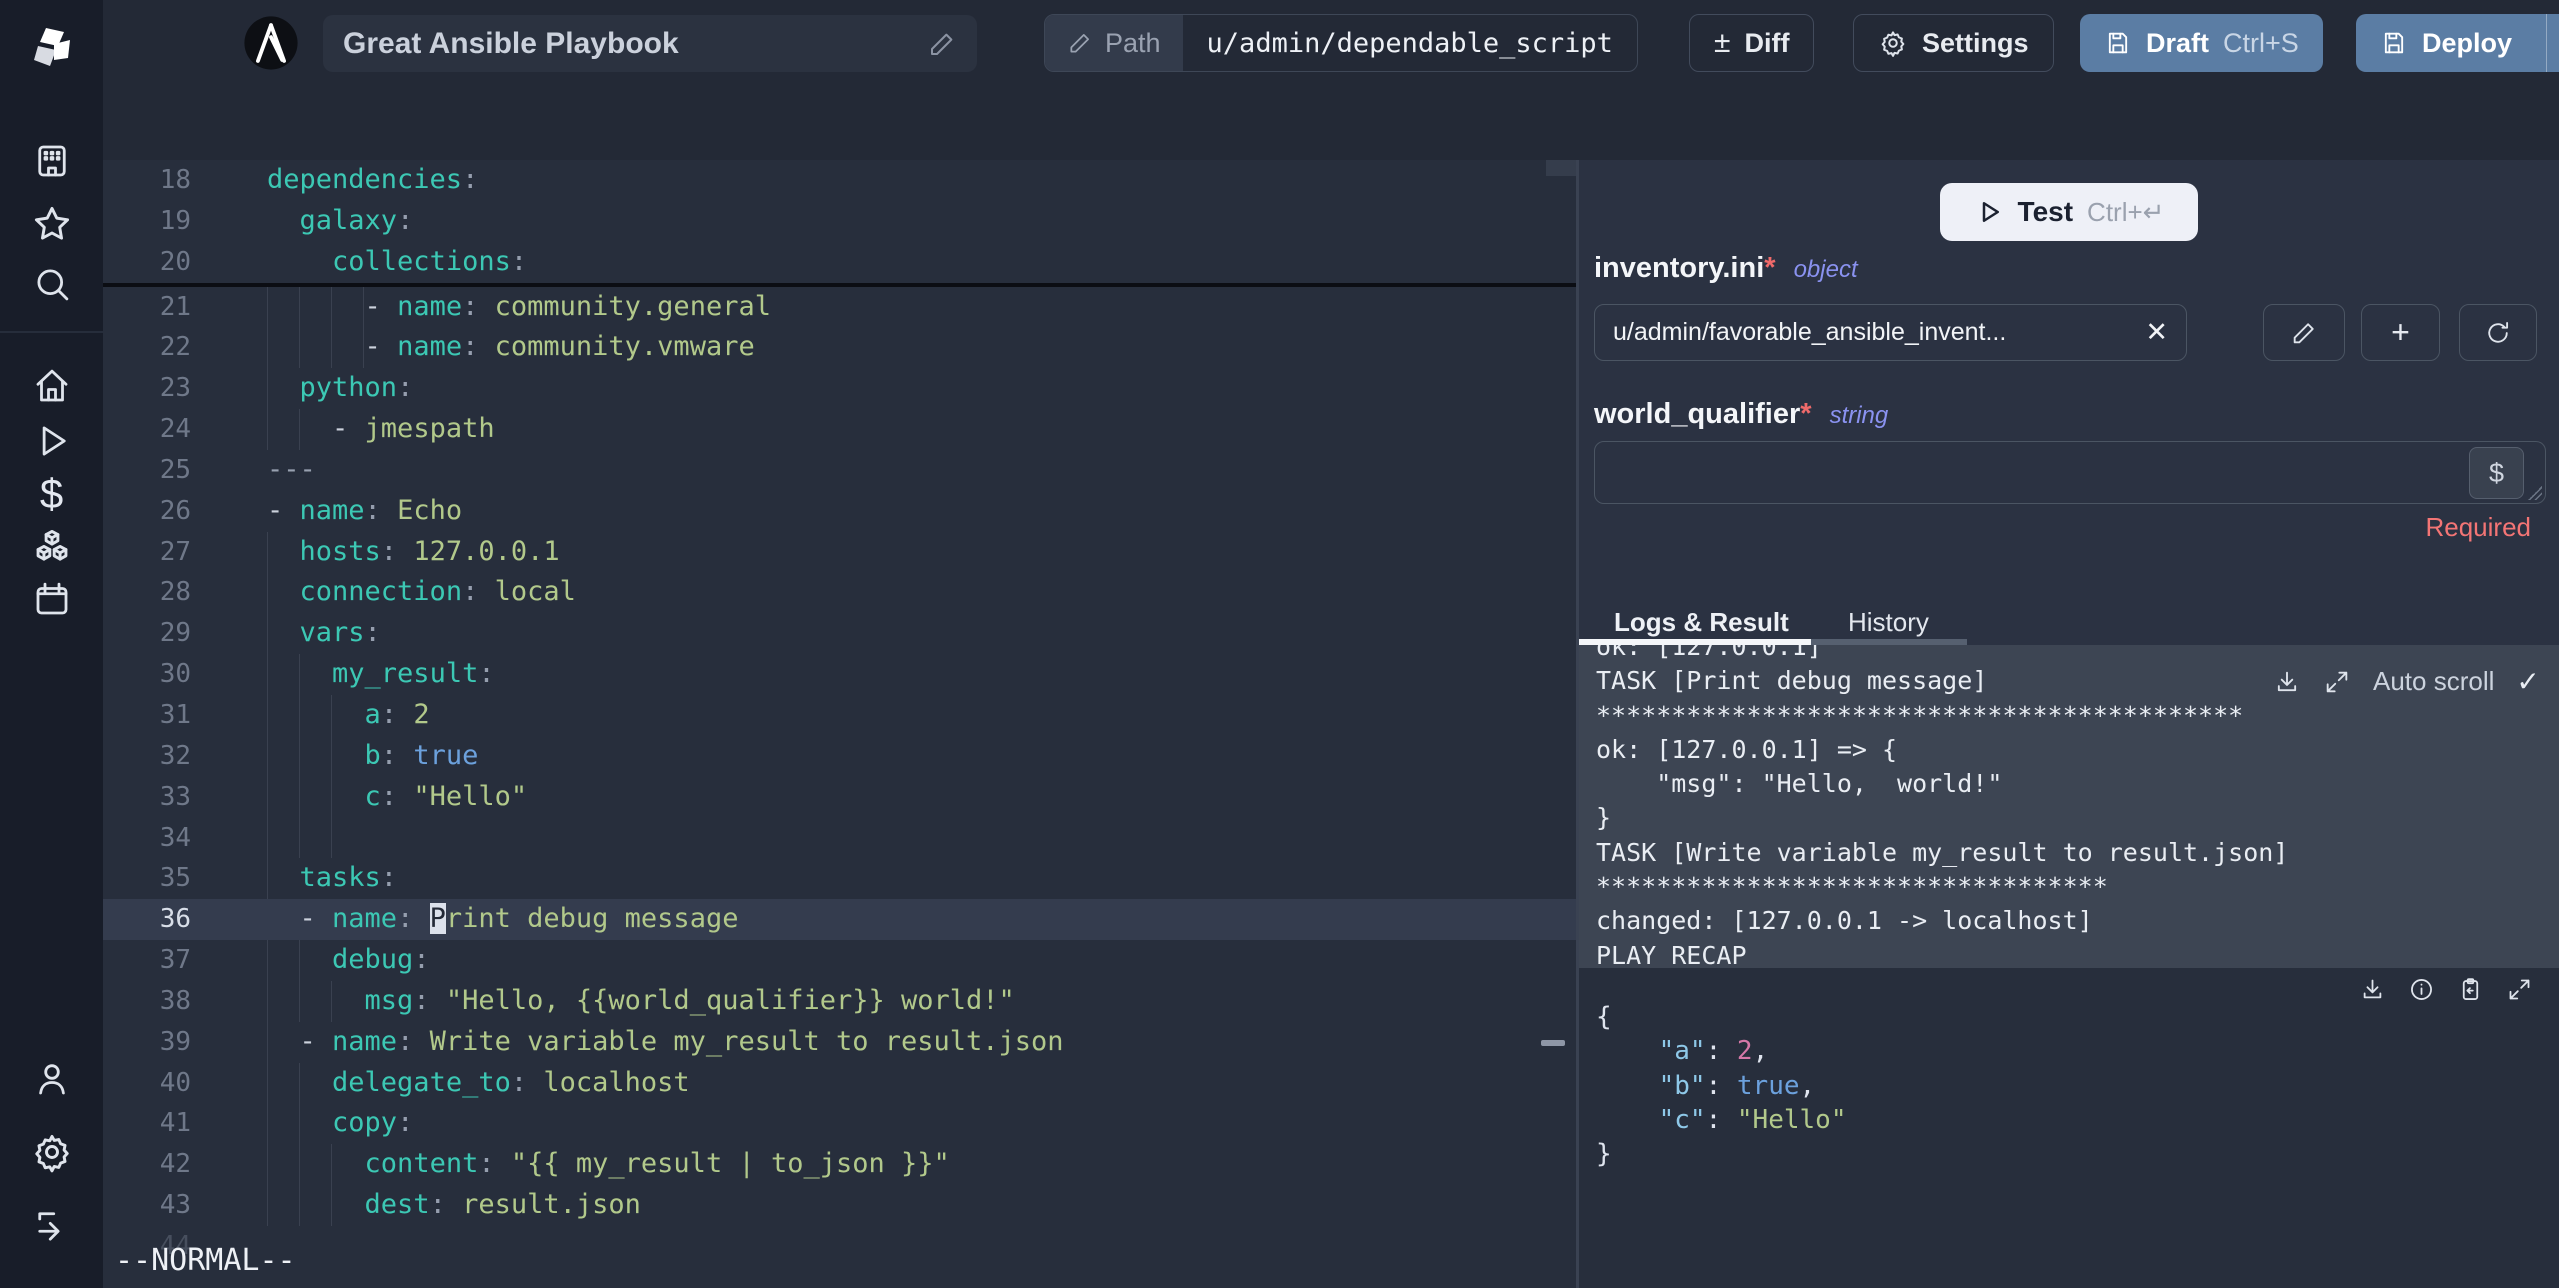 The height and width of the screenshot is (1288, 2559). What do you see at coordinates (271, 43) in the screenshot?
I see `ansible-logo-icon` at bounding box center [271, 43].